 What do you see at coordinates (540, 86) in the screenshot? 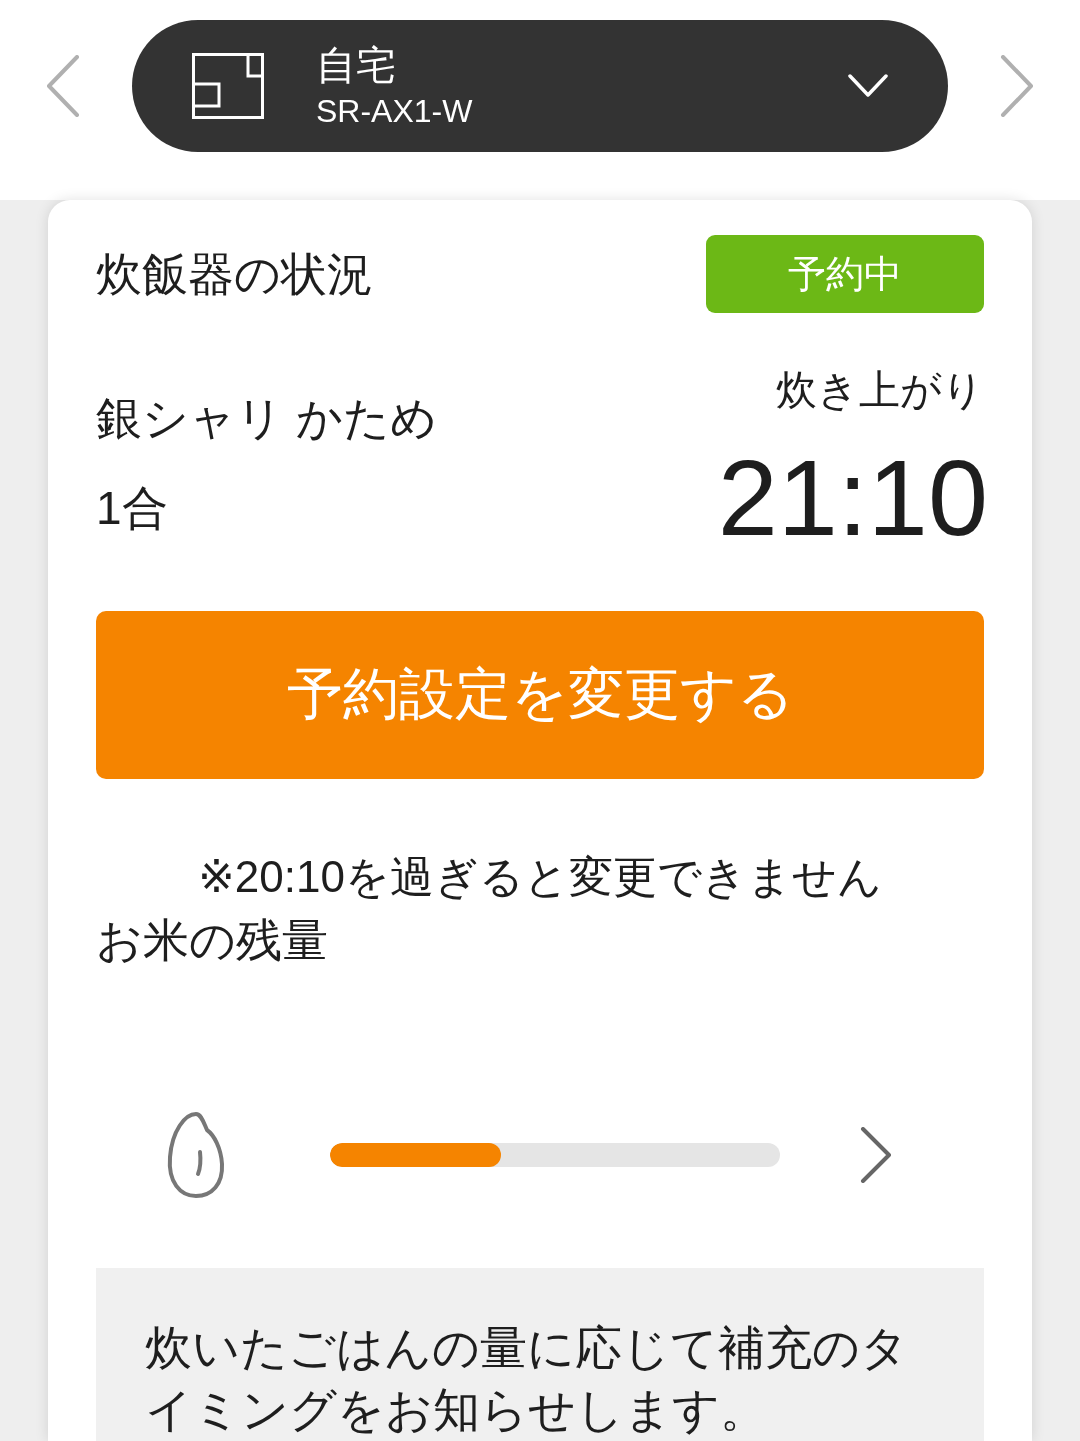
I see `device-selector: 自宅 SR-AX1-W` at bounding box center [540, 86].